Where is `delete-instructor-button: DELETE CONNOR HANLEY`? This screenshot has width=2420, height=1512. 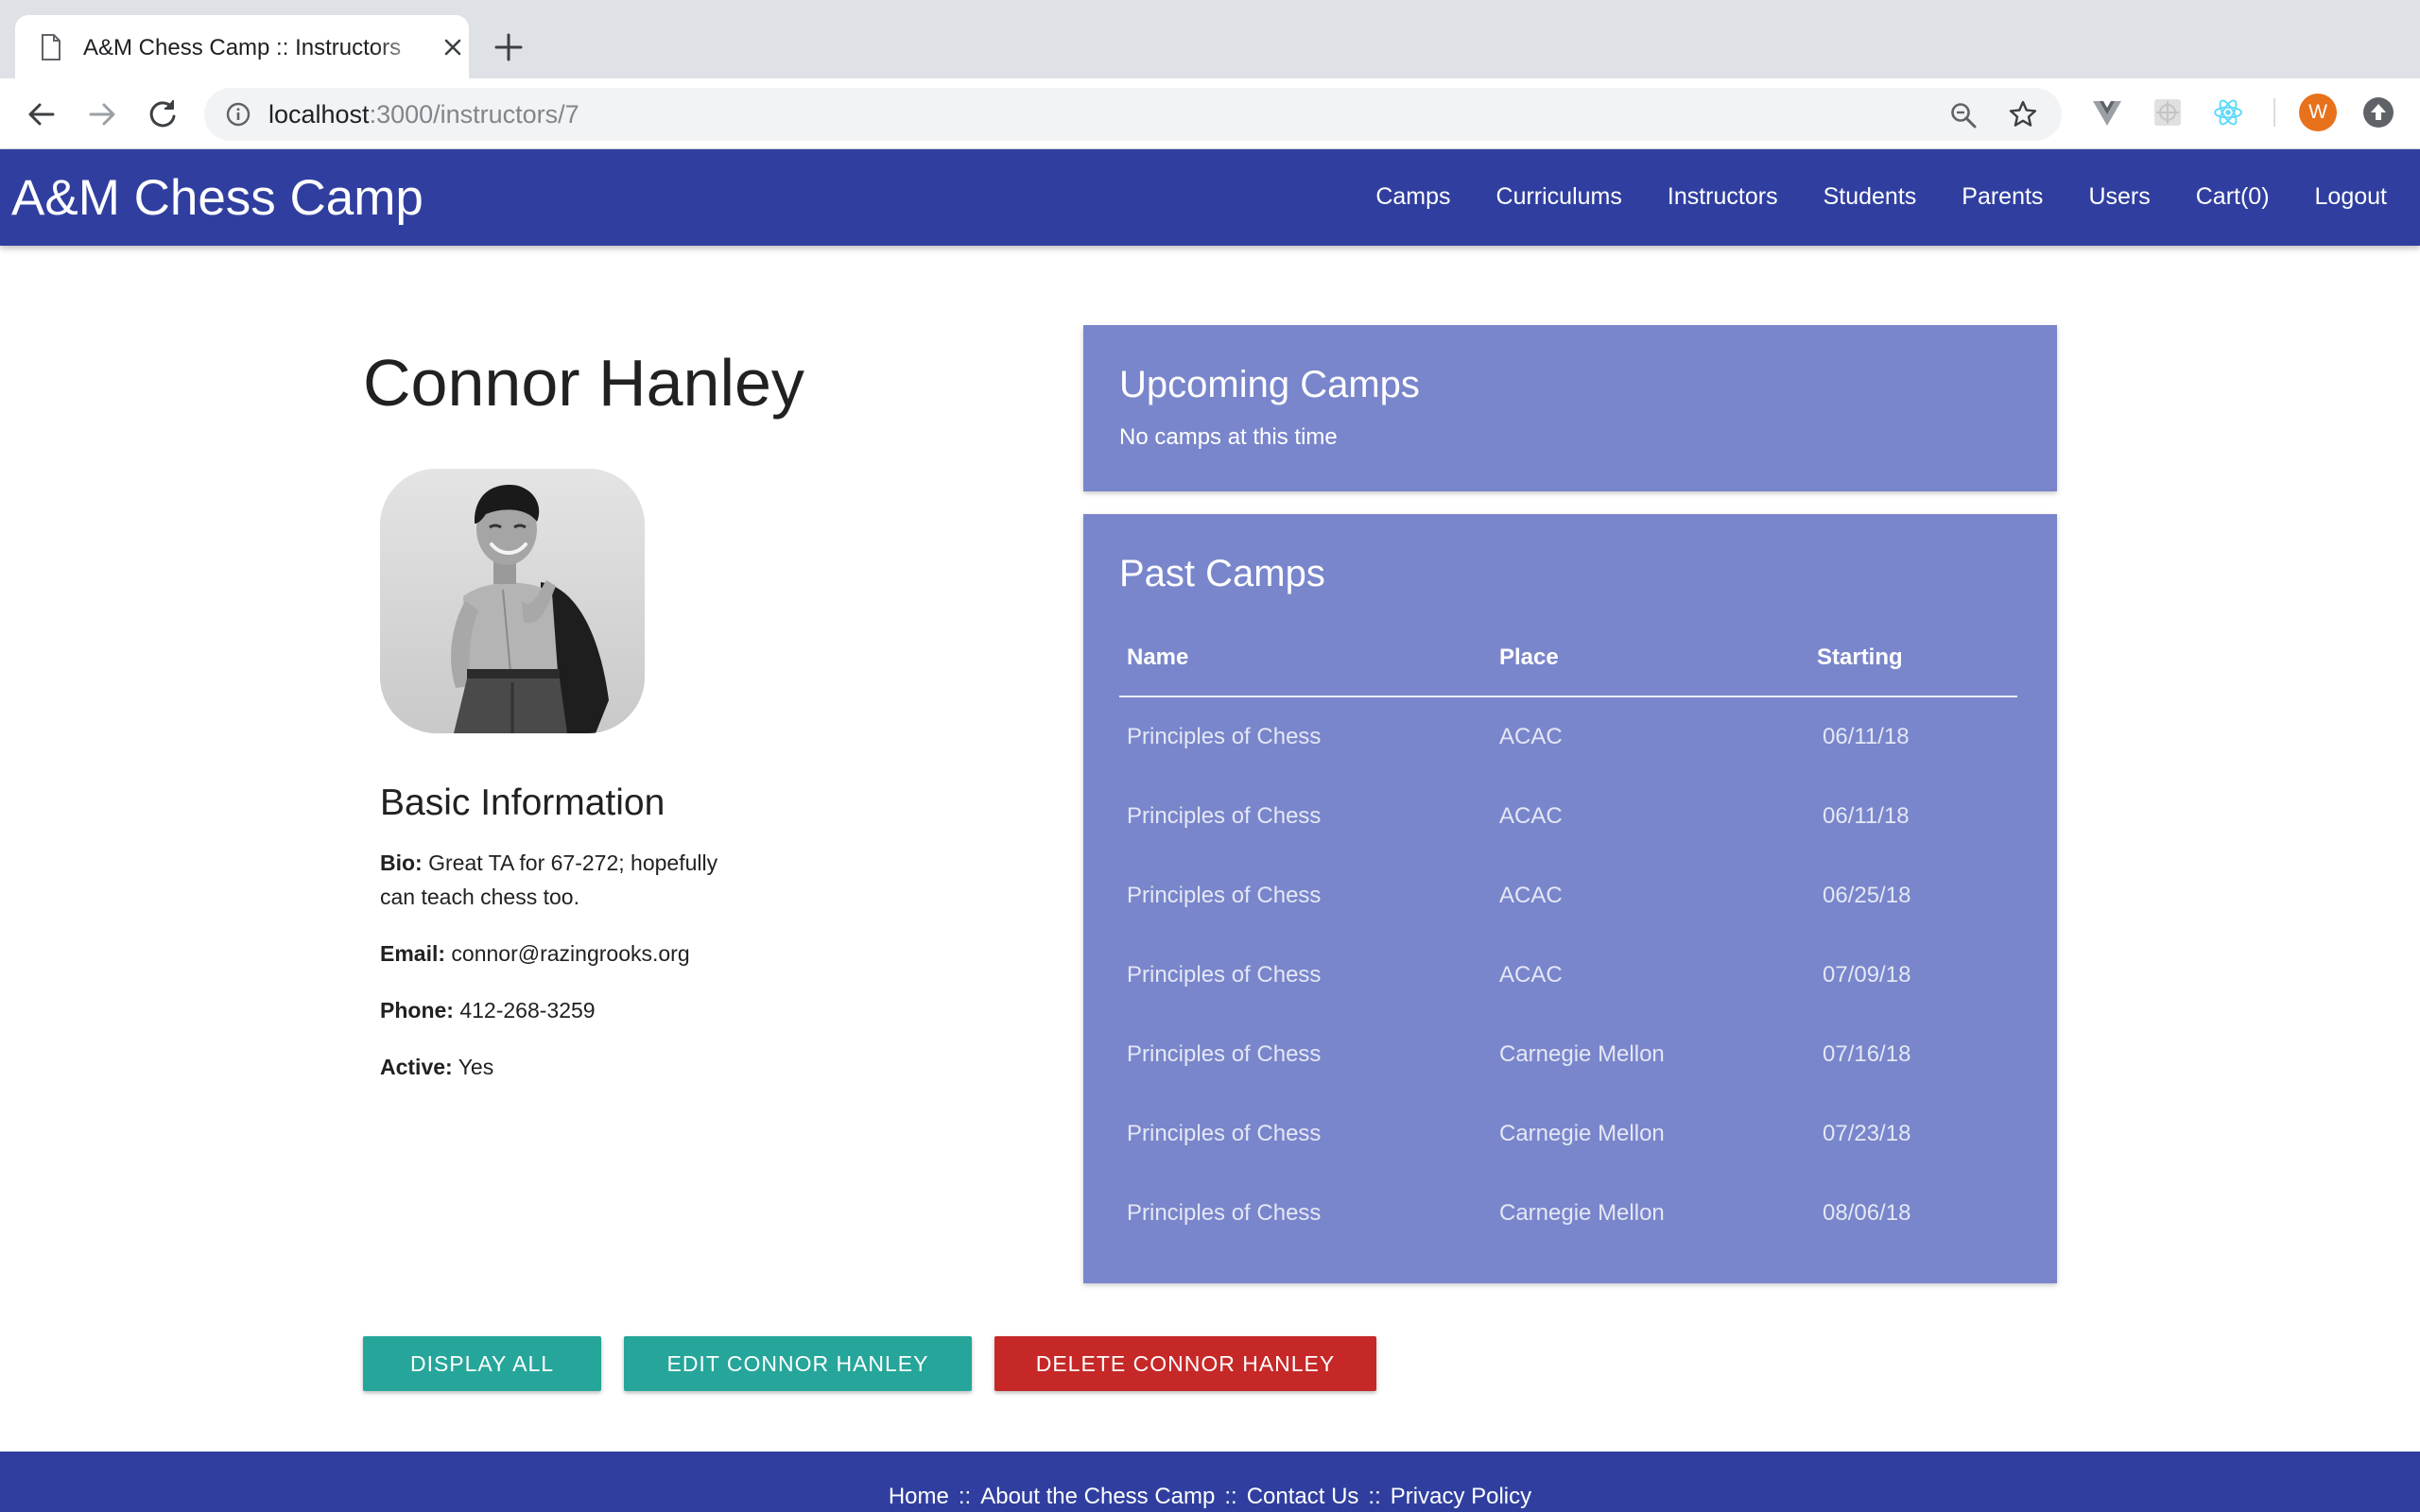 delete-instructor-button: DELETE CONNOR HANLEY is located at coordinates (1185, 1363).